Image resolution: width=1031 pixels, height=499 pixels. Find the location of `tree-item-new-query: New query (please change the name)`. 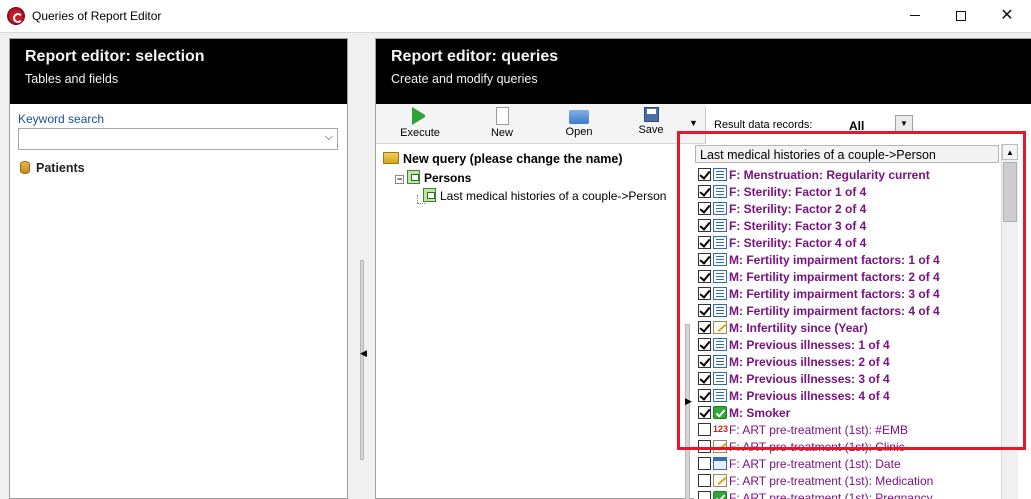

tree-item-new-query: New query (please change the name) is located at coordinates (503, 159).